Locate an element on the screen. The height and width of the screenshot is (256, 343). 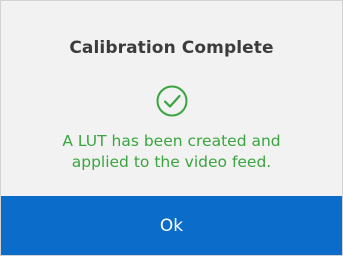
check-circle-icon is located at coordinates (172, 101).